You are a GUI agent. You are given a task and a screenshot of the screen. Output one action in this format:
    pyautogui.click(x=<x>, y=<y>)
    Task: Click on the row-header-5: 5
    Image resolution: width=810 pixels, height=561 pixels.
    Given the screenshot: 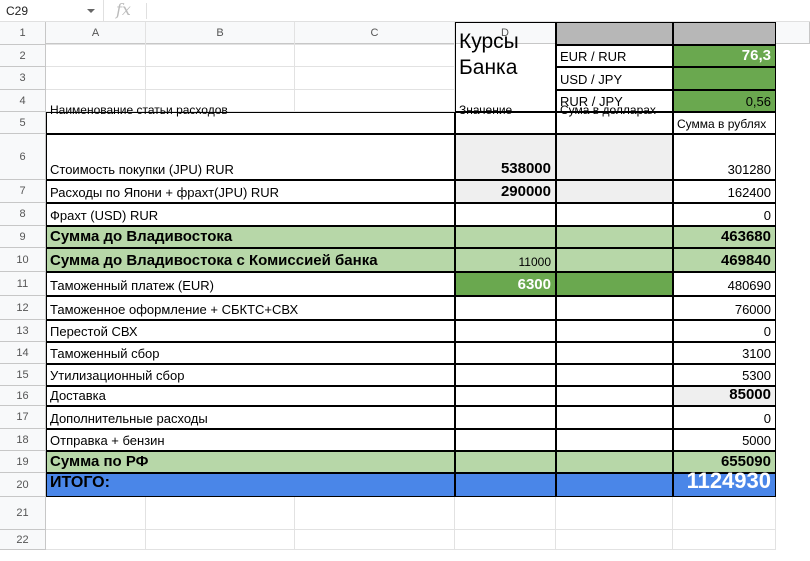 What is the action you would take?
    pyautogui.click(x=23, y=123)
    